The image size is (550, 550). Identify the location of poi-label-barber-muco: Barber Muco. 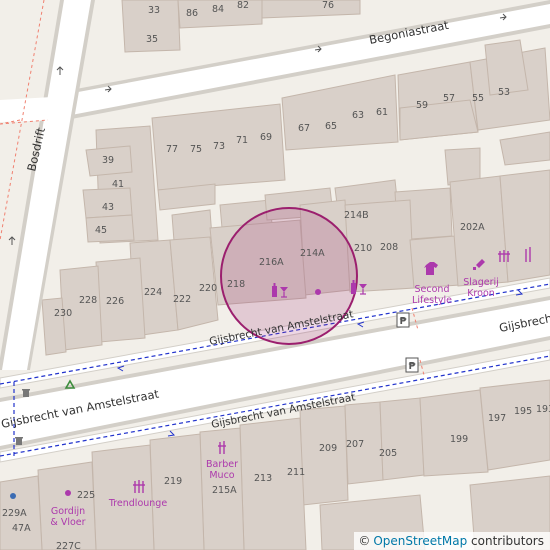
(222, 470).